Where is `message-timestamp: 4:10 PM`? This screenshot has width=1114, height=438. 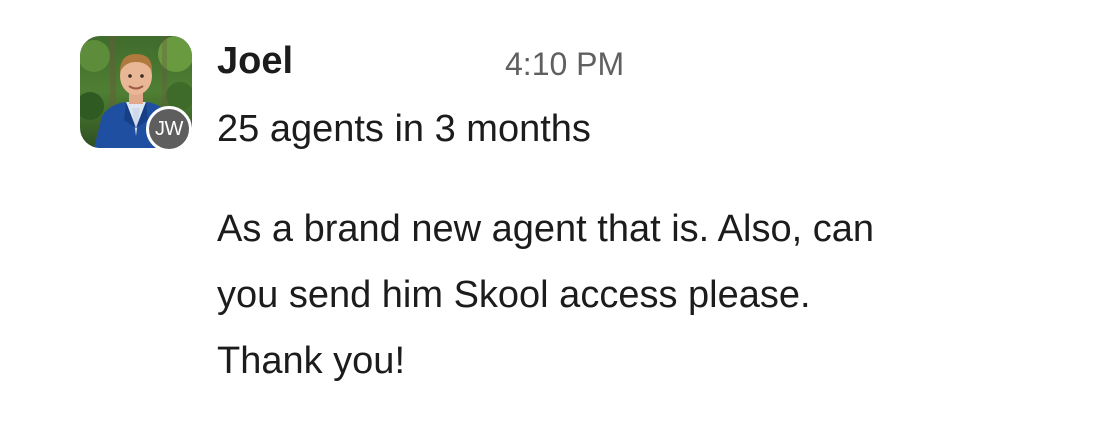 message-timestamp: 4:10 PM is located at coordinates (564, 64).